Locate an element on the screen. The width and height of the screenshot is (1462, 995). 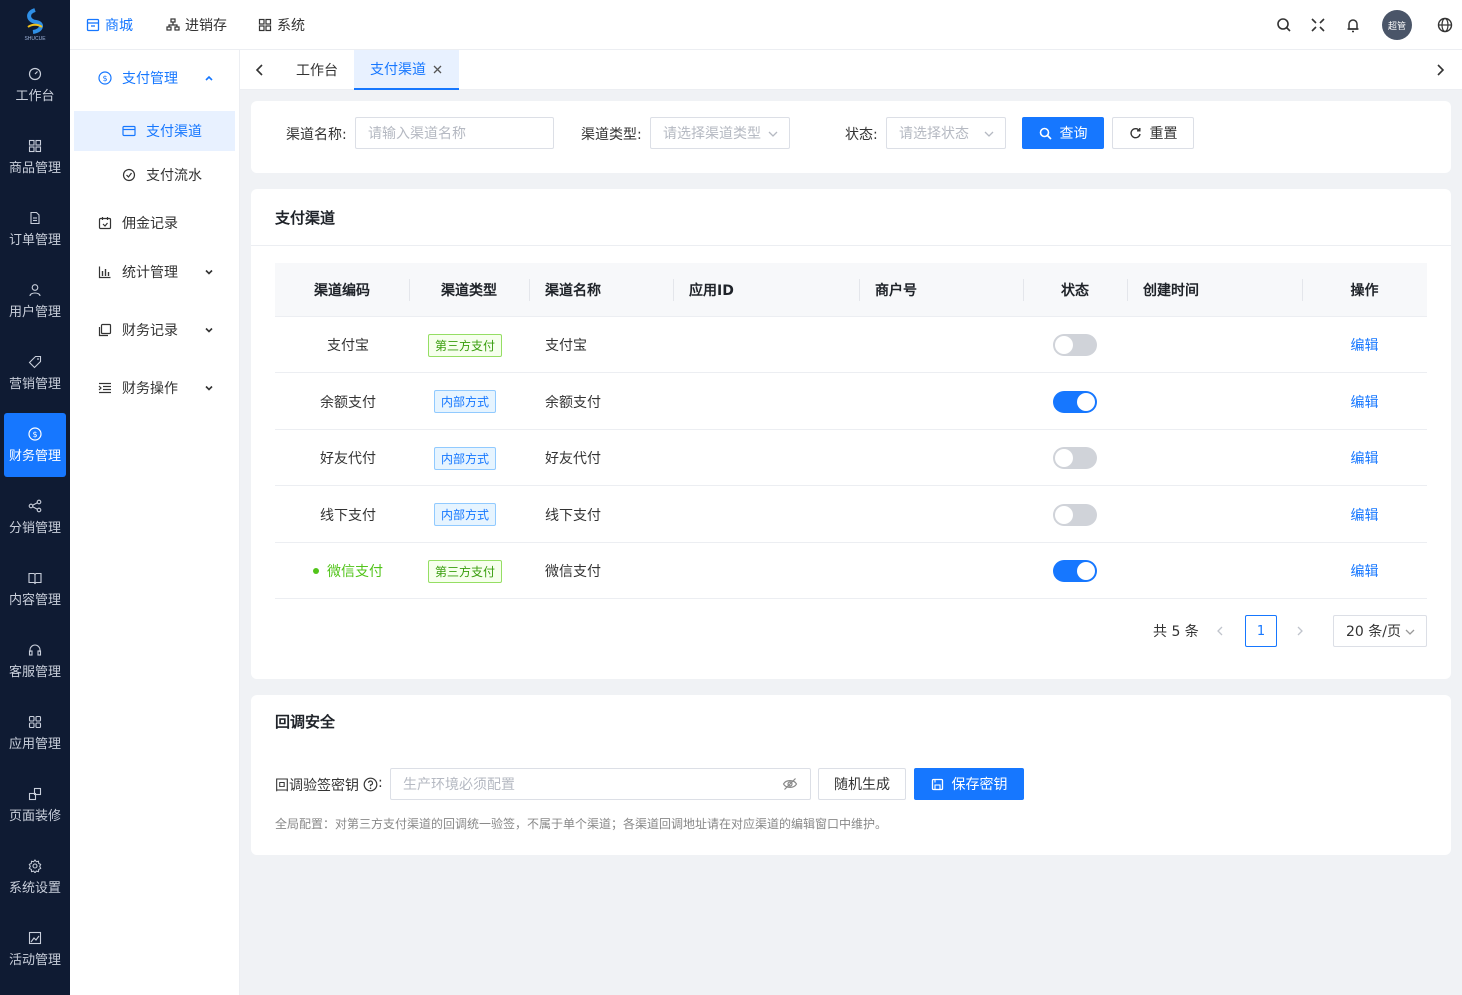
submenu-item-label: 财务操作 is located at coordinates (150, 389).